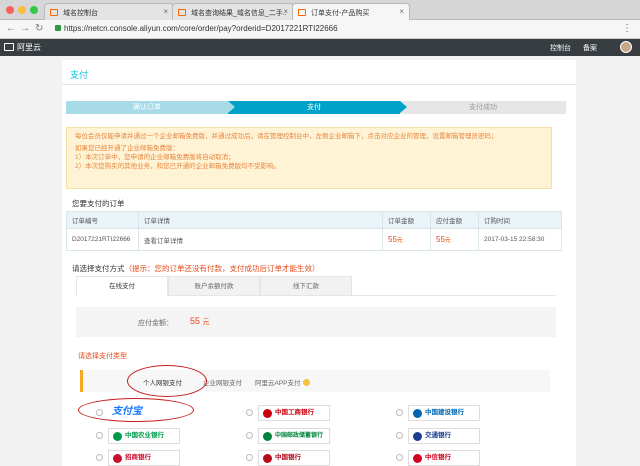 This screenshot has height=466, width=640. What do you see at coordinates (109, 11) in the screenshot?
I see `browser-tab-domain-console: 域名控制台 ×` at bounding box center [109, 11].